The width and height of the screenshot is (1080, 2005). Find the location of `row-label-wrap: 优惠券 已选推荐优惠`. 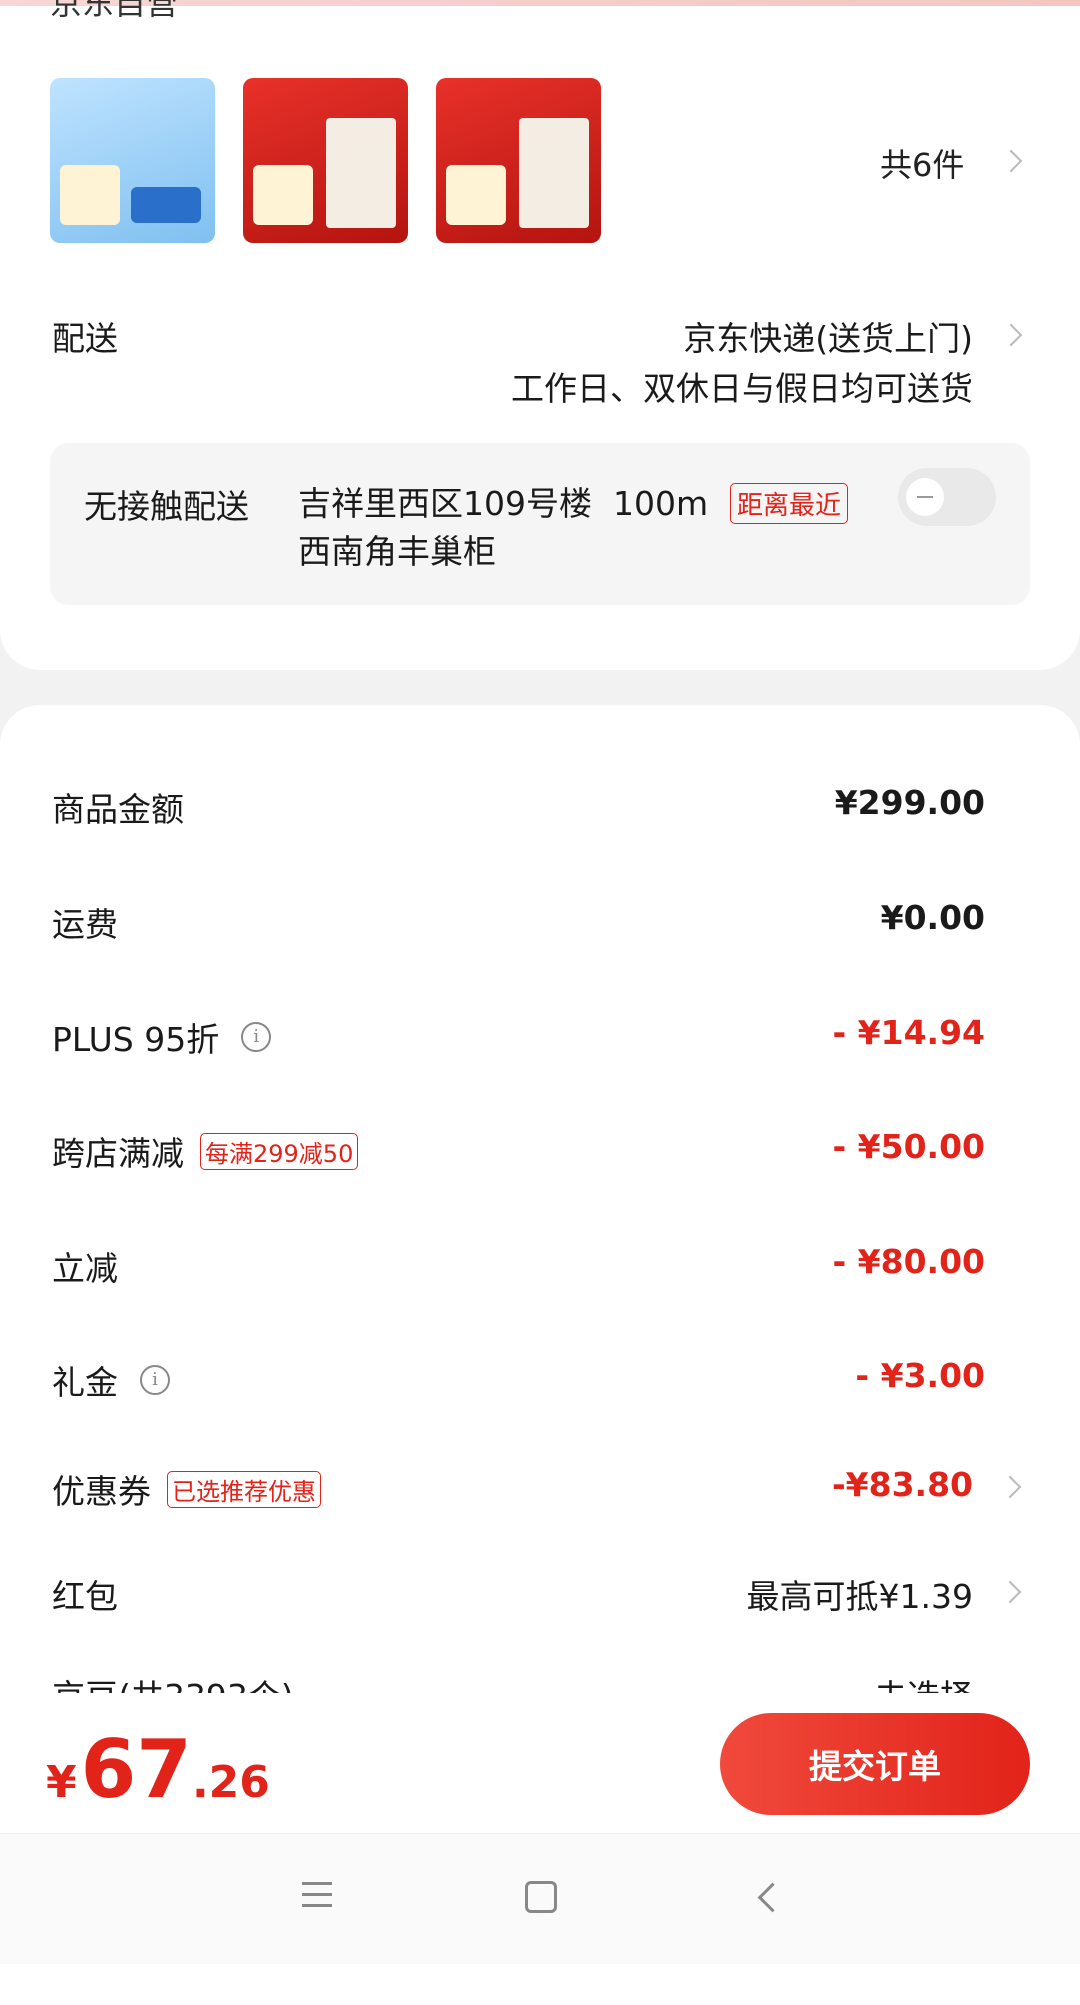

row-label-wrap: 优惠券 已选推荐优惠 is located at coordinates (186, 1489).